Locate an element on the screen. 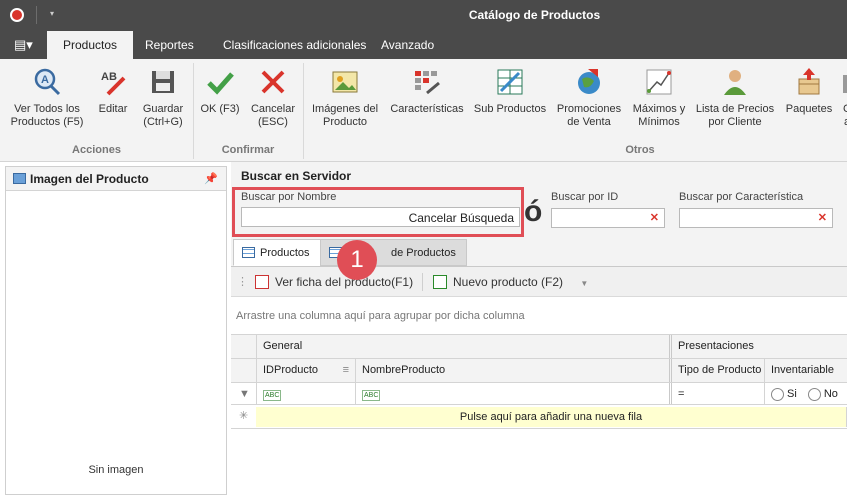 The height and width of the screenshot is (495, 847). promociones-button: Promociones de Venta is located at coordinates (589, 96).